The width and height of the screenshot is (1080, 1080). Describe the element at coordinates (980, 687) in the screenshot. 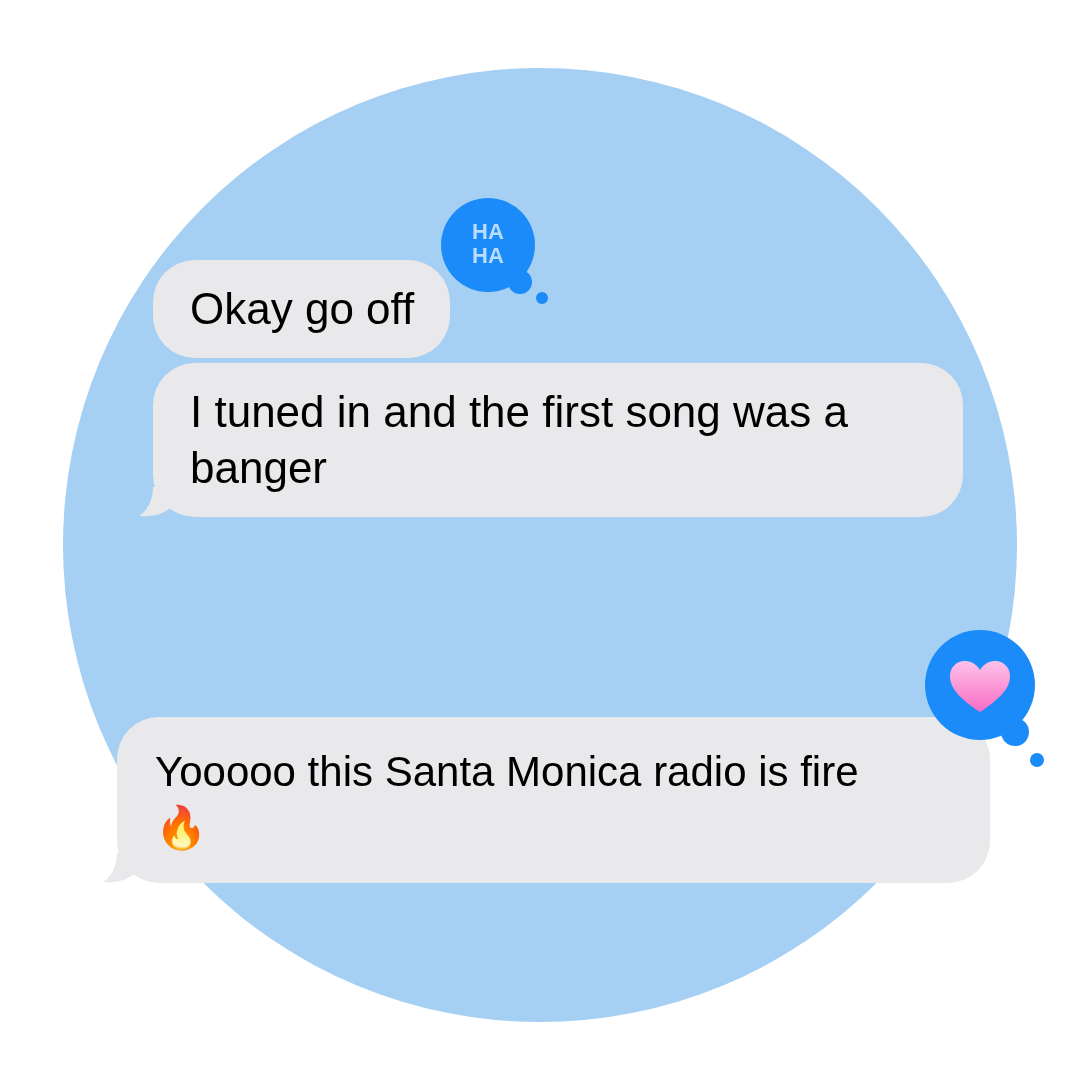

I see `heart-icon` at that location.